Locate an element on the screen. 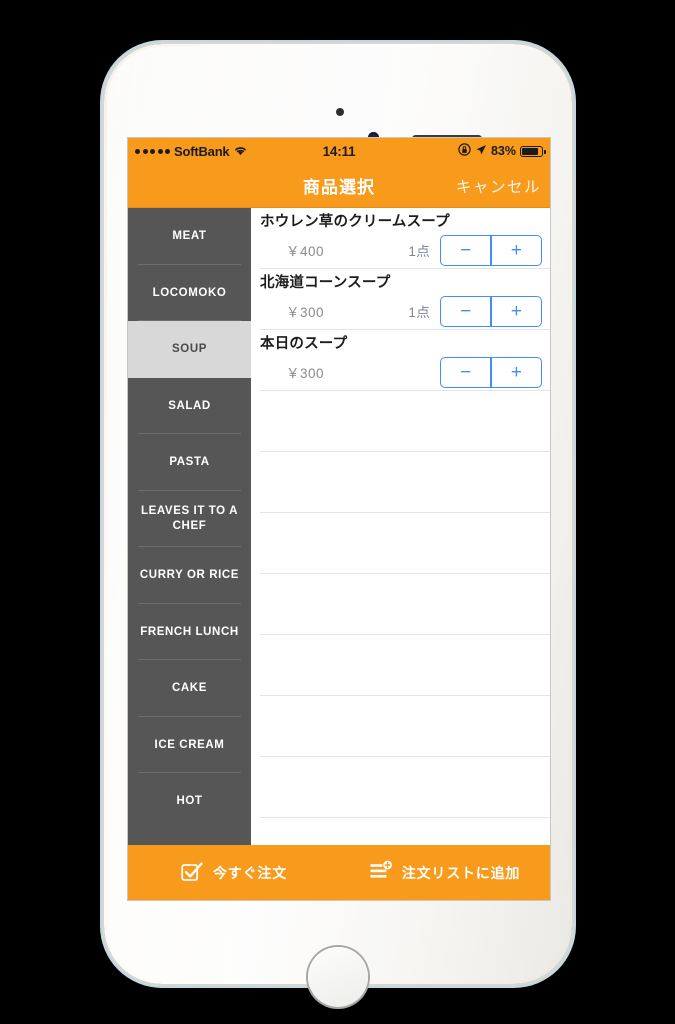  table-row: ホウレン草のクリームスープ ￥400 1点 − + is located at coordinates (400, 238).